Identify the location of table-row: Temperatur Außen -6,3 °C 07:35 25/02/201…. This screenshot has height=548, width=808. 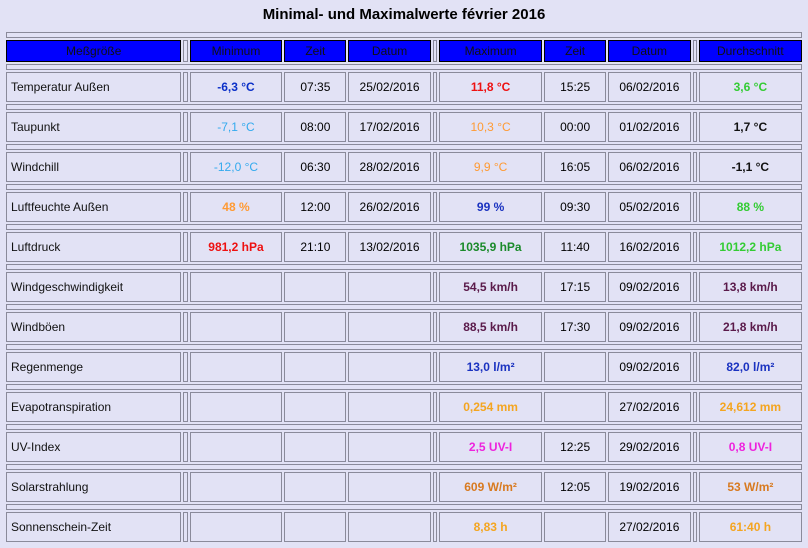
(404, 87).